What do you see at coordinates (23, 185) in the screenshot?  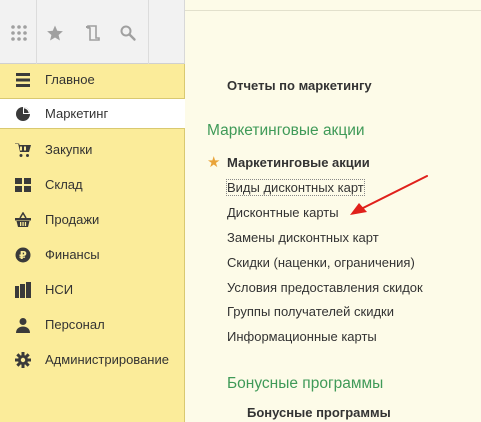 I see `warehouse-grid-icon` at bounding box center [23, 185].